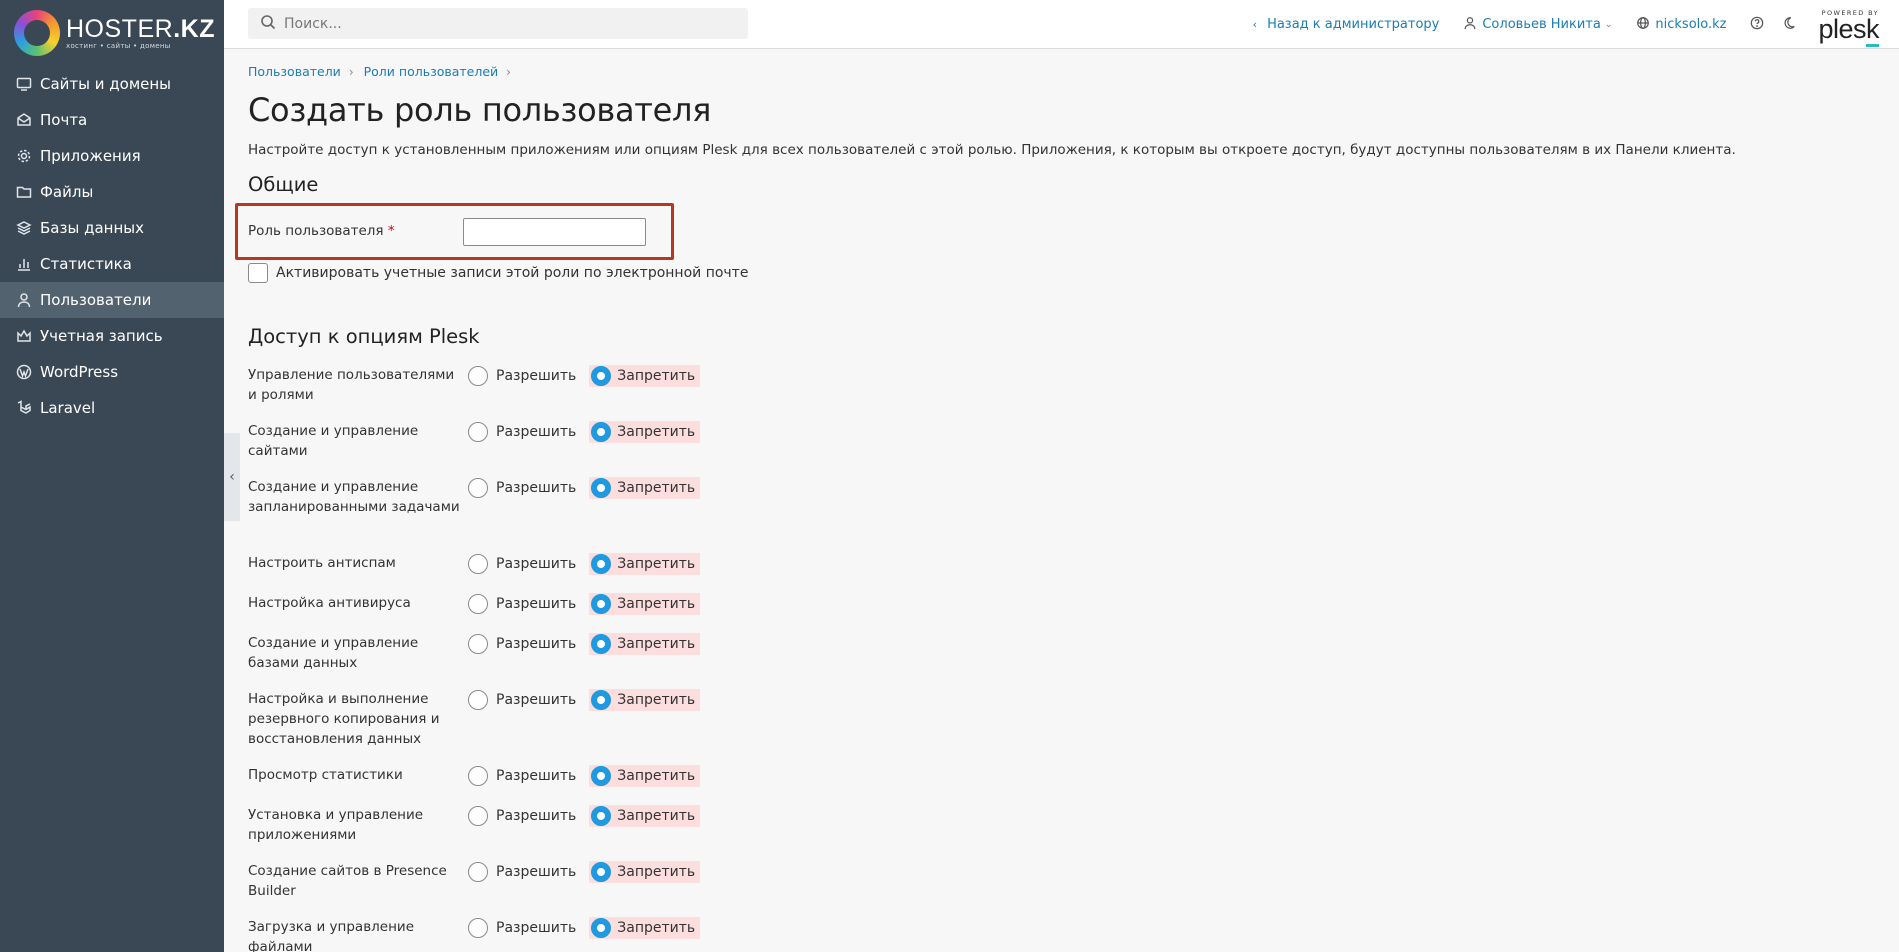 Image resolution: width=1899 pixels, height=952 pixels. Describe the element at coordinates (333, 441) in the screenshot. I see `access-option-label: Создание и управление сайтами` at that location.